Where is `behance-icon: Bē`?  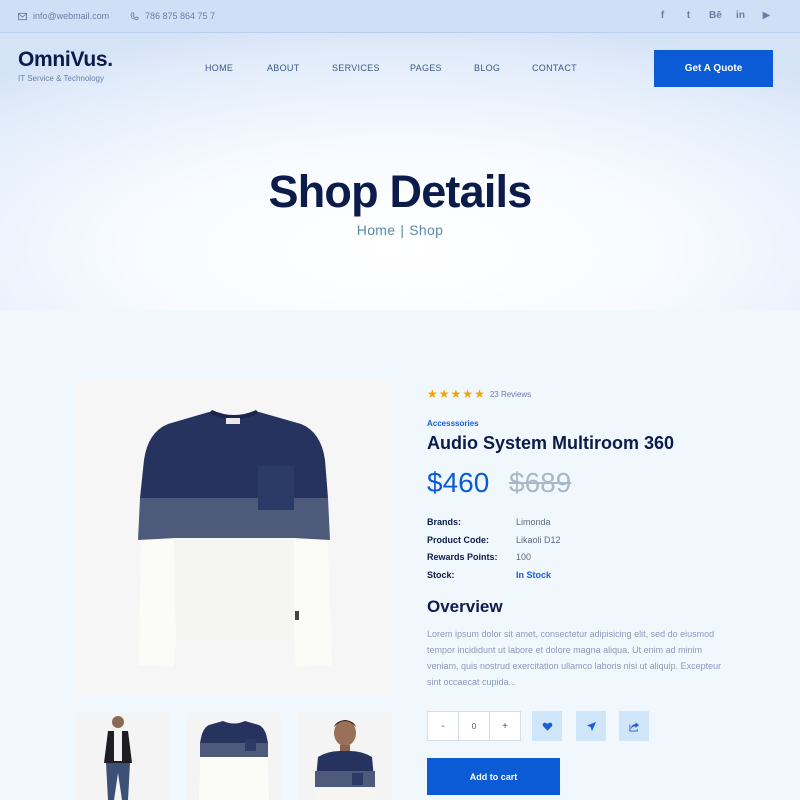
behance-icon: Bē is located at coordinates (715, 16).